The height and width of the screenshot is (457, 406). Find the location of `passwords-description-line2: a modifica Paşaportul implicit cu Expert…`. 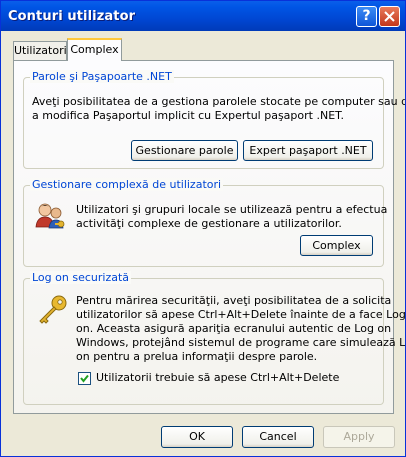

passwords-description-line2: a modifica Paşaportul implicit cu Expert… is located at coordinates (188, 115).